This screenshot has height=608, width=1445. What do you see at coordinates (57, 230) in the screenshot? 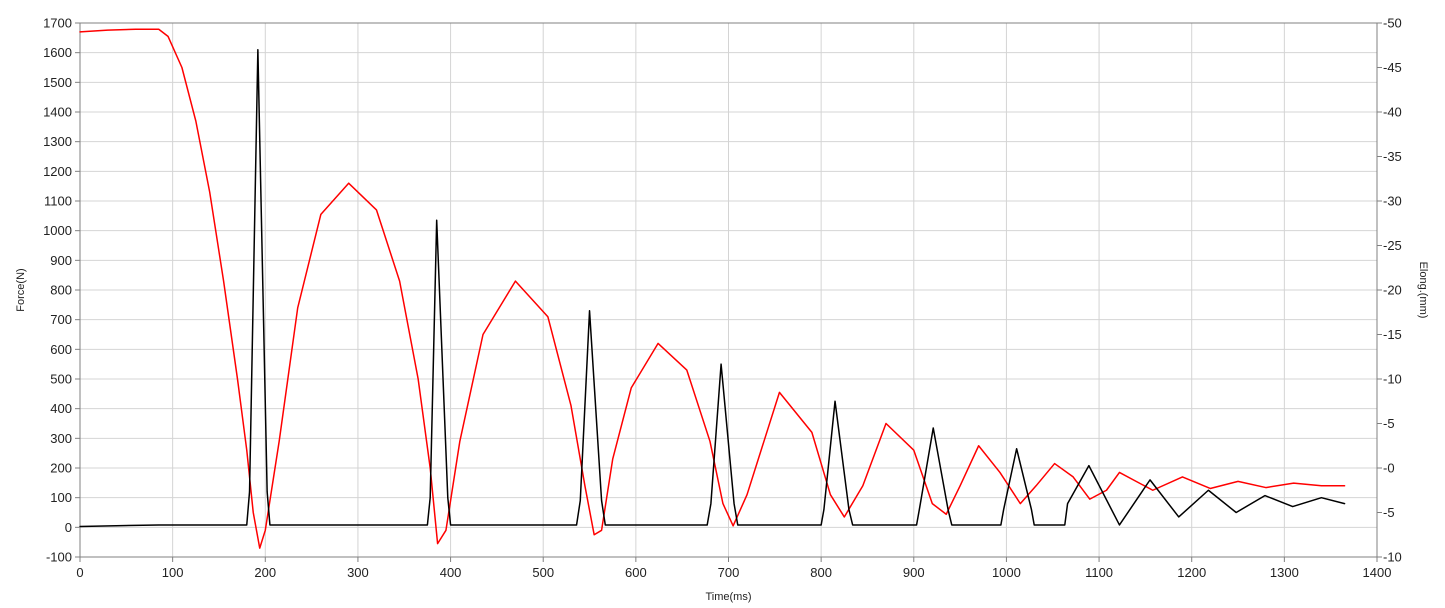
I see `y-tick-label: 1000` at bounding box center [57, 230].